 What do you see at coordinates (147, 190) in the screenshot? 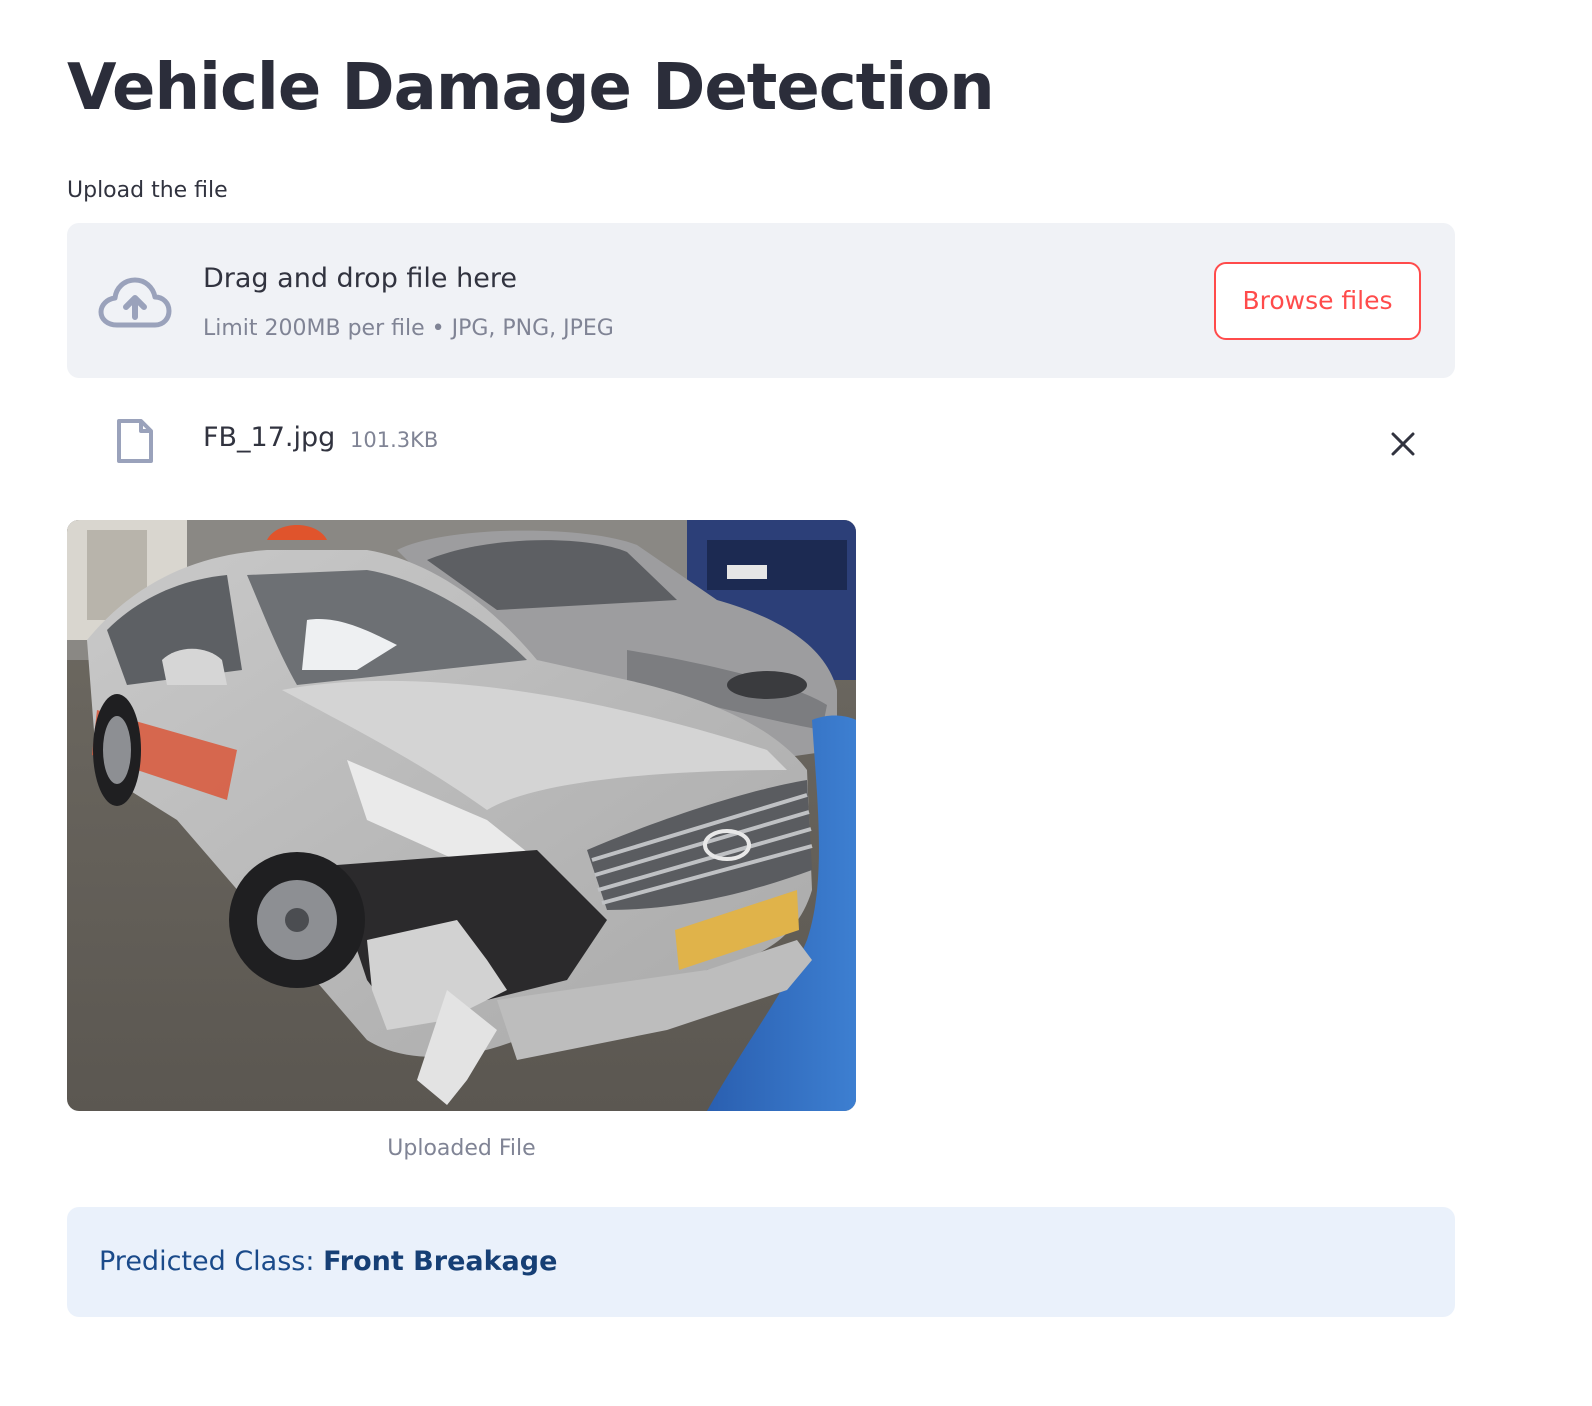
I see `upload-label: Upload the file` at bounding box center [147, 190].